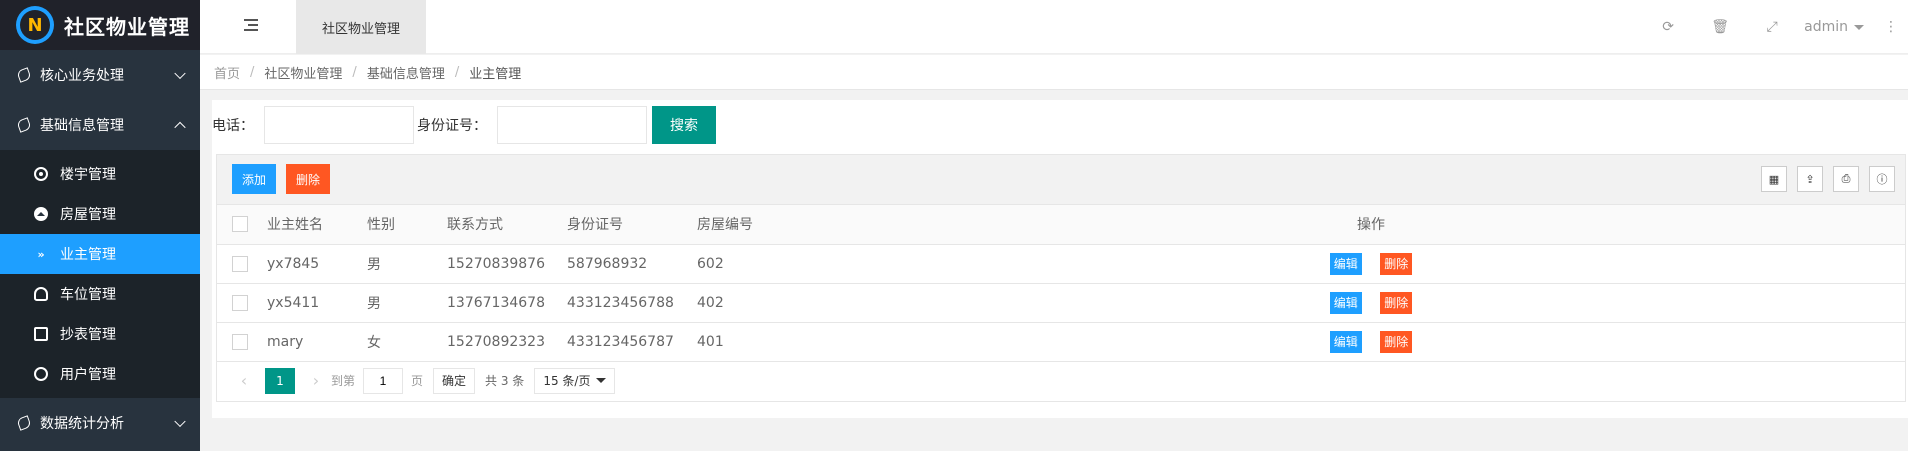 The width and height of the screenshot is (1908, 451). Describe the element at coordinates (1772, 27) in the screenshot. I see `fullscreen-icon: ⤢` at that location.